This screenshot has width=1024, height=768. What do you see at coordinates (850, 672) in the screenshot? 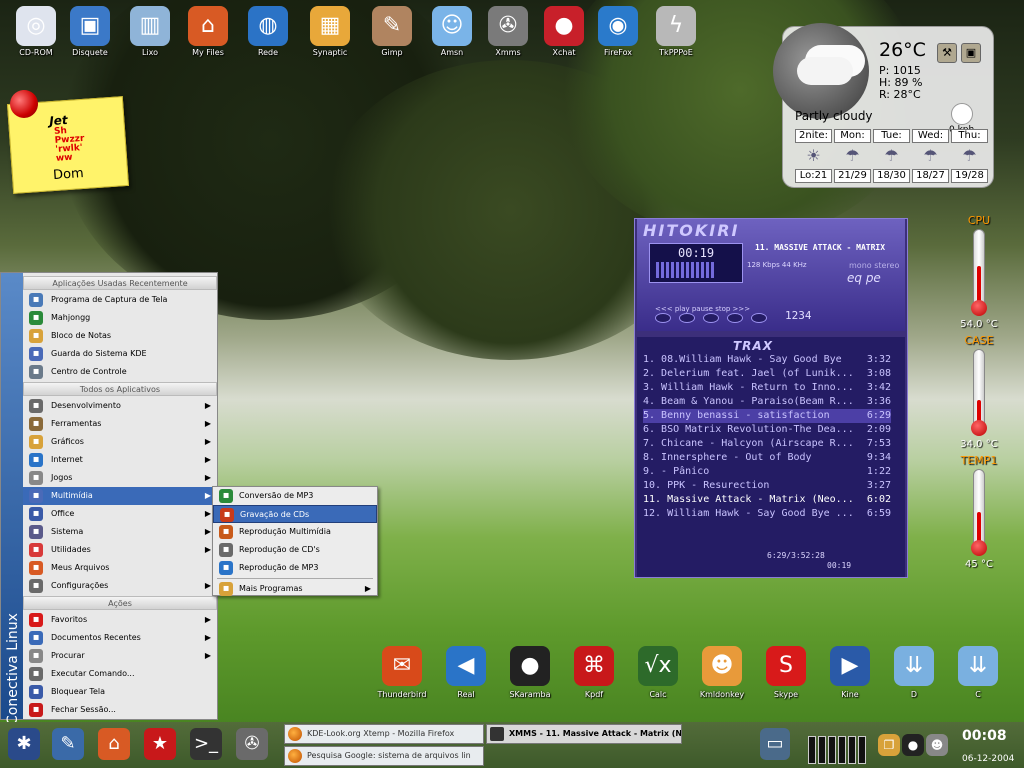
I see `dock-item-kine: ▶ Kine` at bounding box center [850, 672].